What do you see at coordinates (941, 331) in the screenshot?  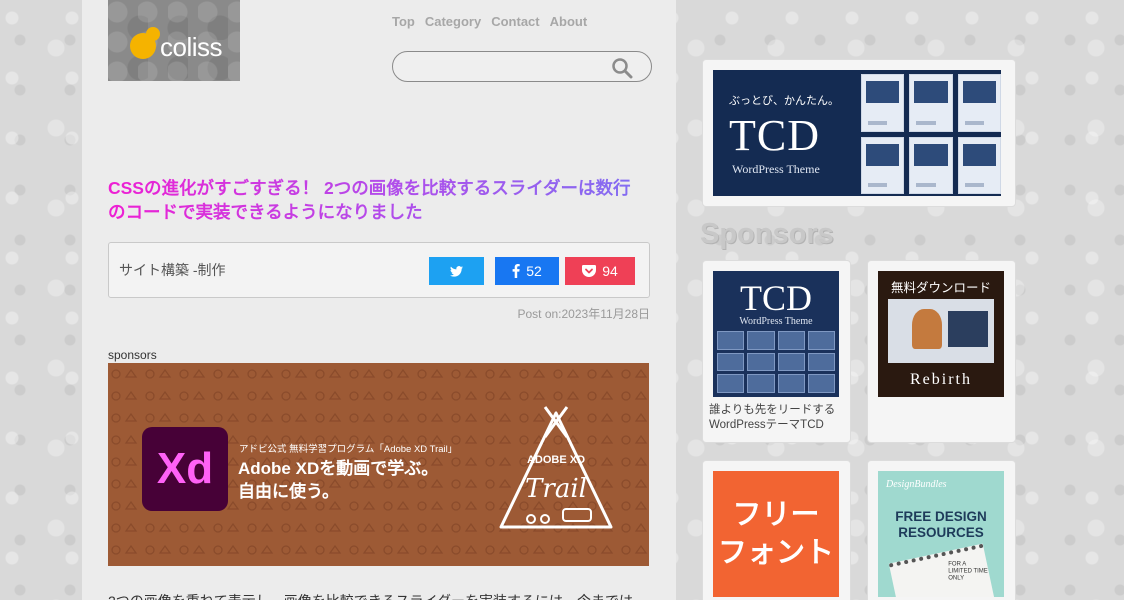 I see `rebirth-ad-screens` at bounding box center [941, 331].